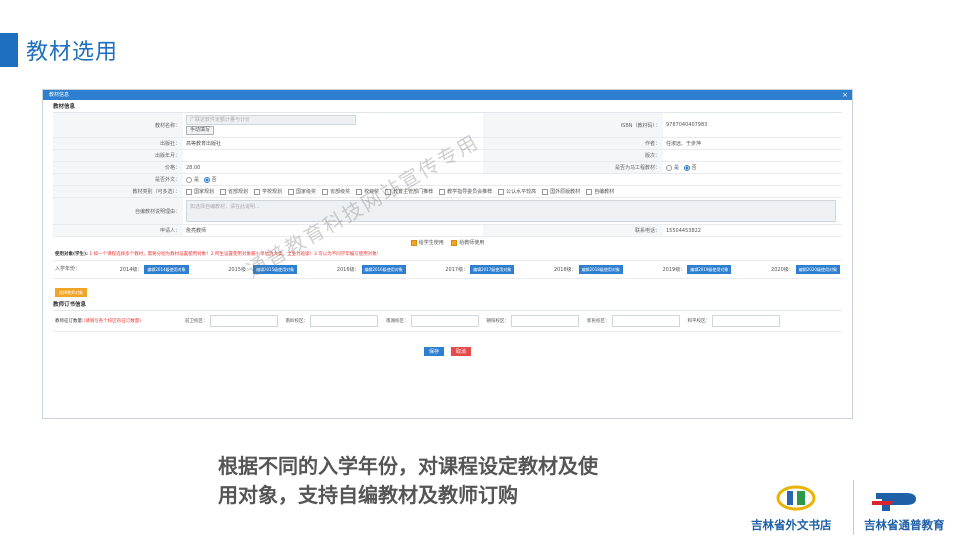 The image size is (960, 540). What do you see at coordinates (197, 180) in the screenshot?
I see `foreign-yes-label: 是` at bounding box center [197, 180].